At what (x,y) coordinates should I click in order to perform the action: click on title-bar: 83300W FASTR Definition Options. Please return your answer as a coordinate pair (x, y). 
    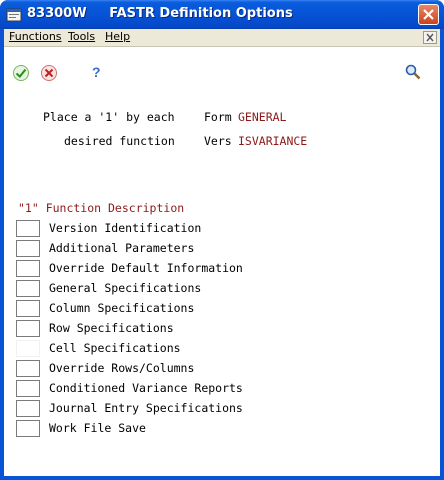
    Looking at the image, I should click on (222, 14).